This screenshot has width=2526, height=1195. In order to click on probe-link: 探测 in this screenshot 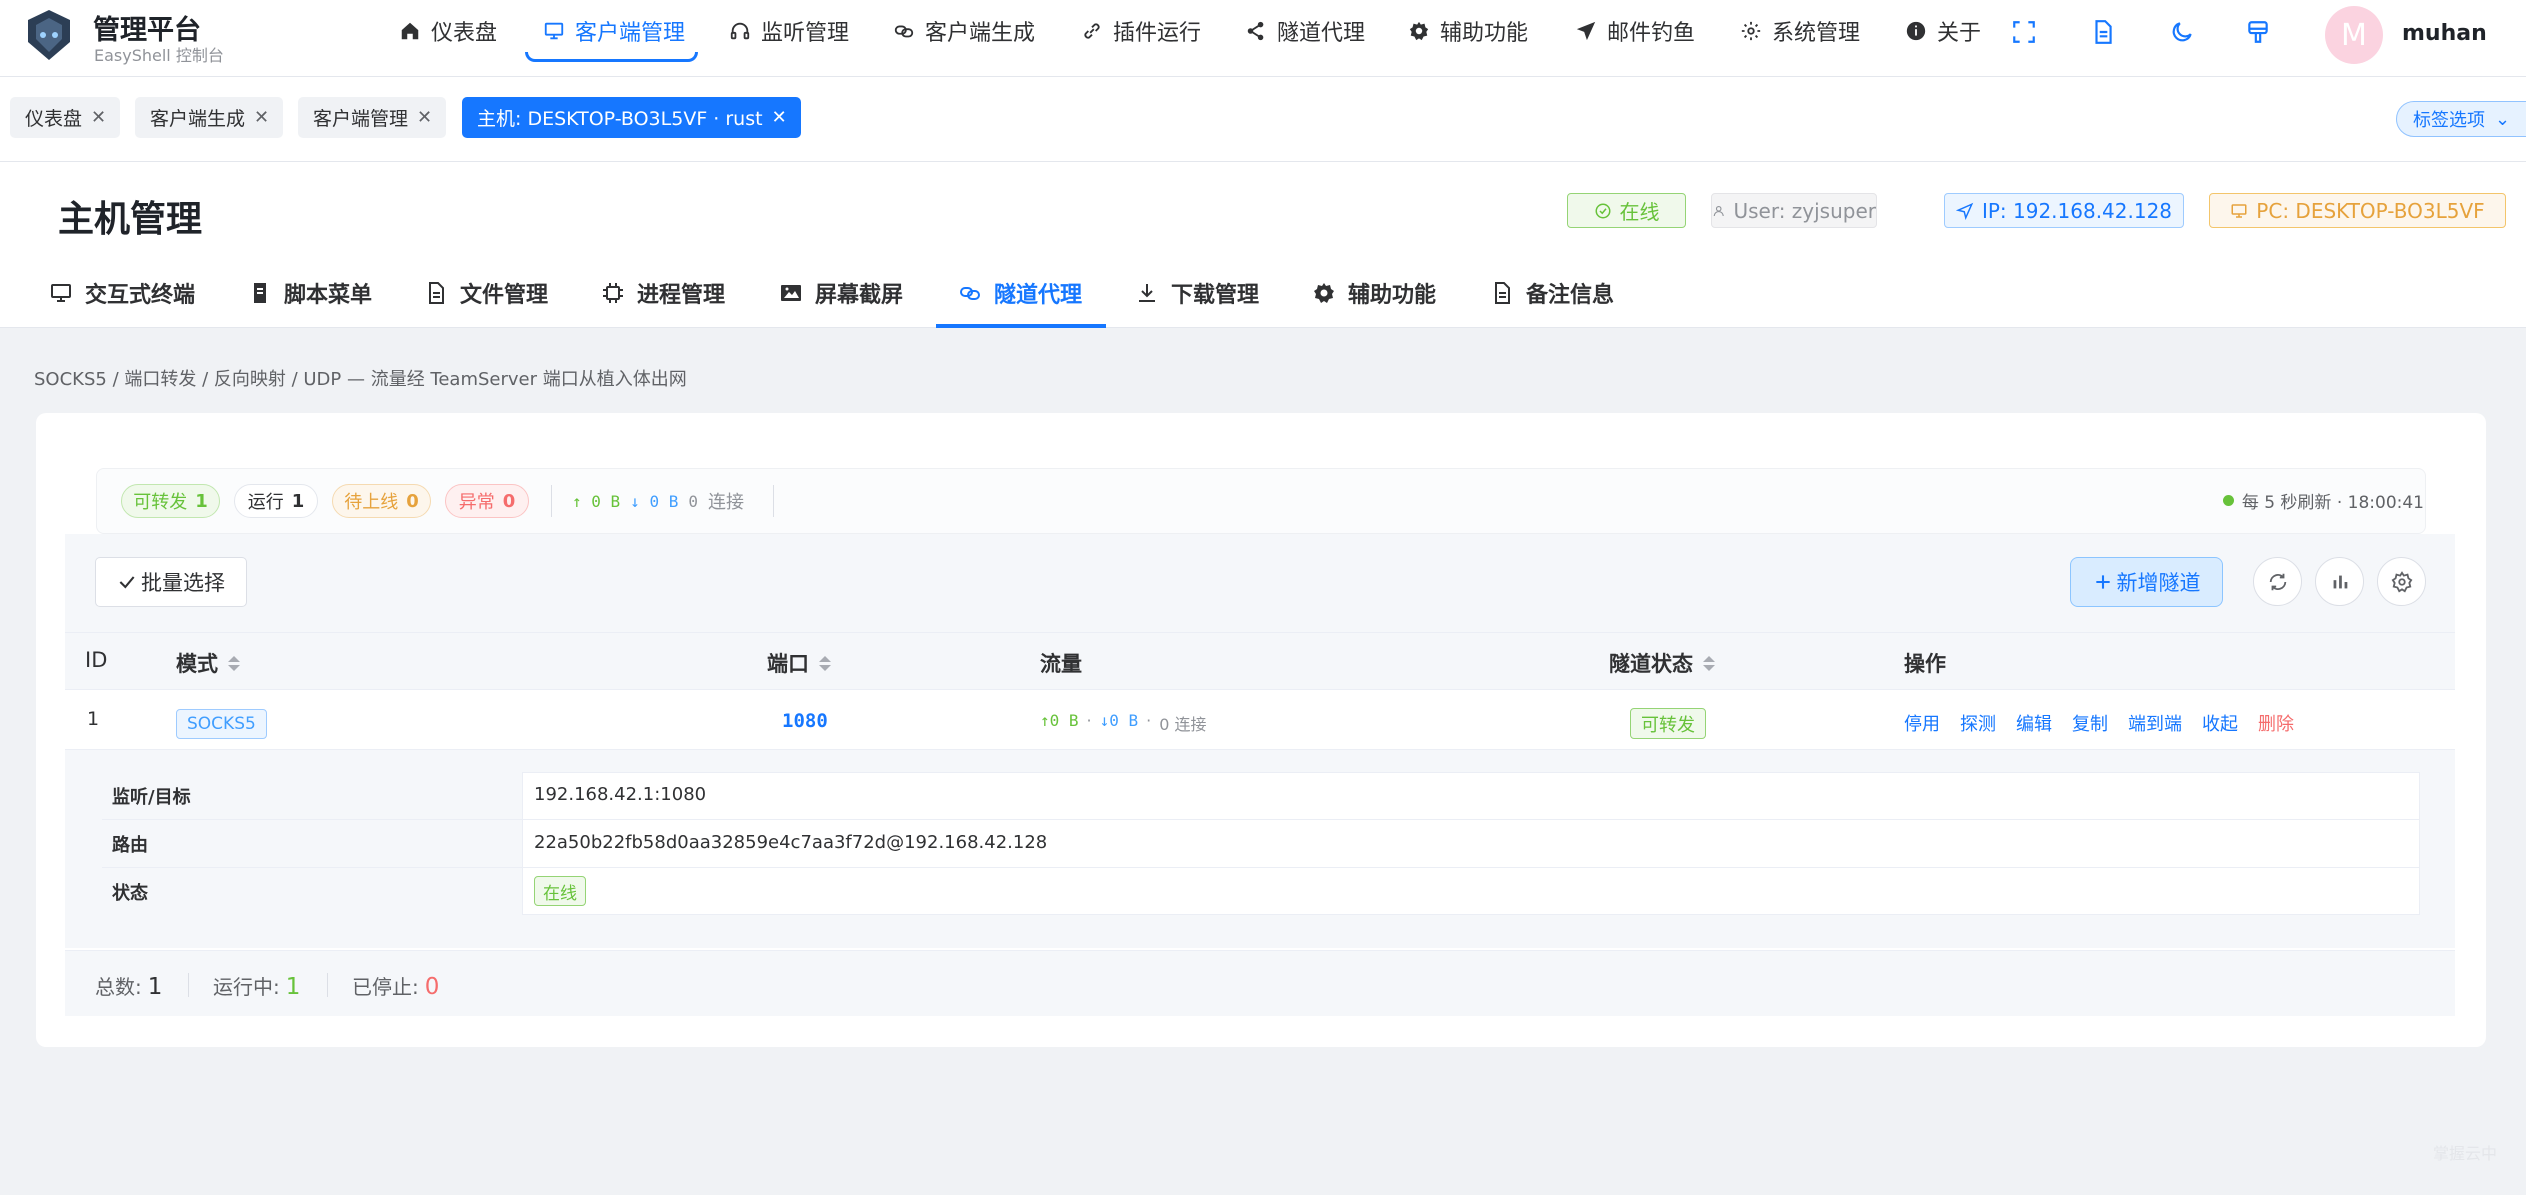, I will do `click(1978, 723)`.